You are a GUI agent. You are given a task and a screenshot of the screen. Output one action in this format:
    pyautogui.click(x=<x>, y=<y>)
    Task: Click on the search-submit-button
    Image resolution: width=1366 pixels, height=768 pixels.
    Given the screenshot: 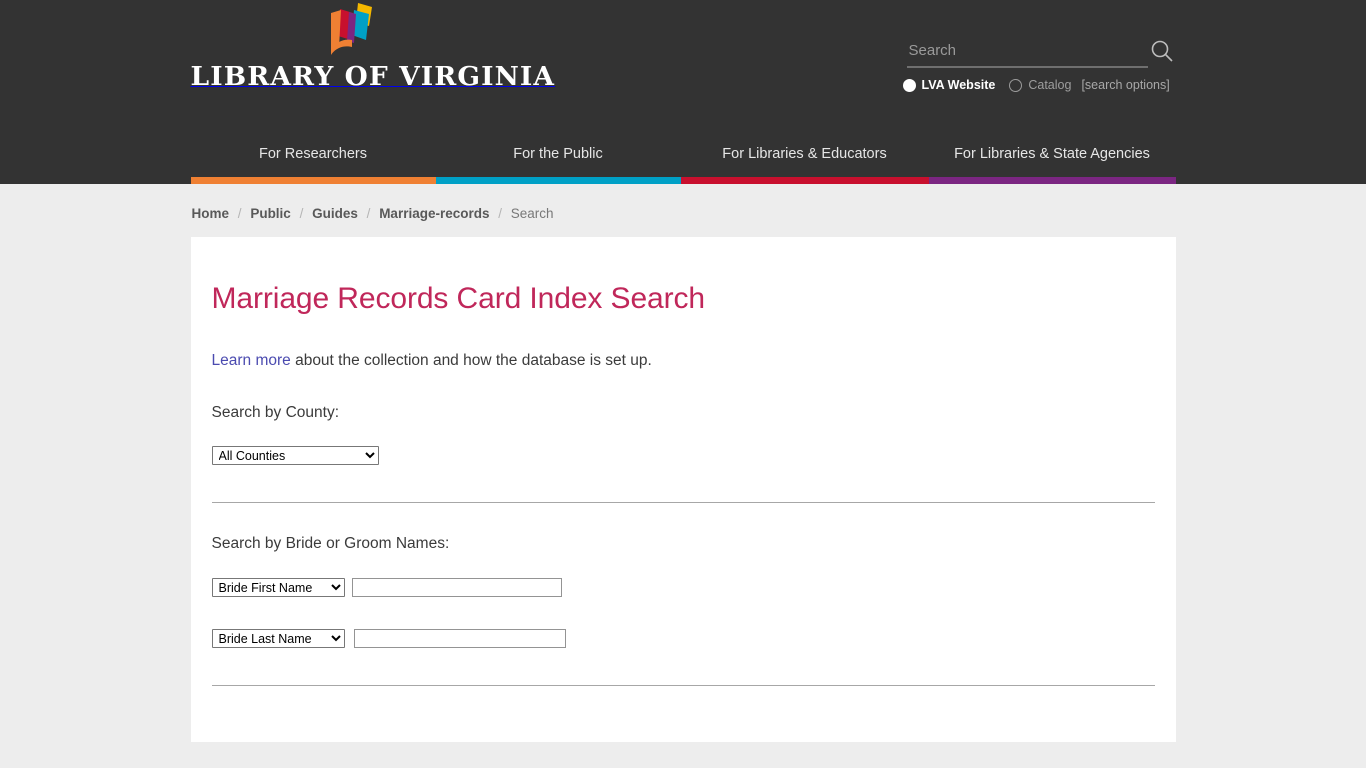 What is the action you would take?
    pyautogui.click(x=1162, y=52)
    